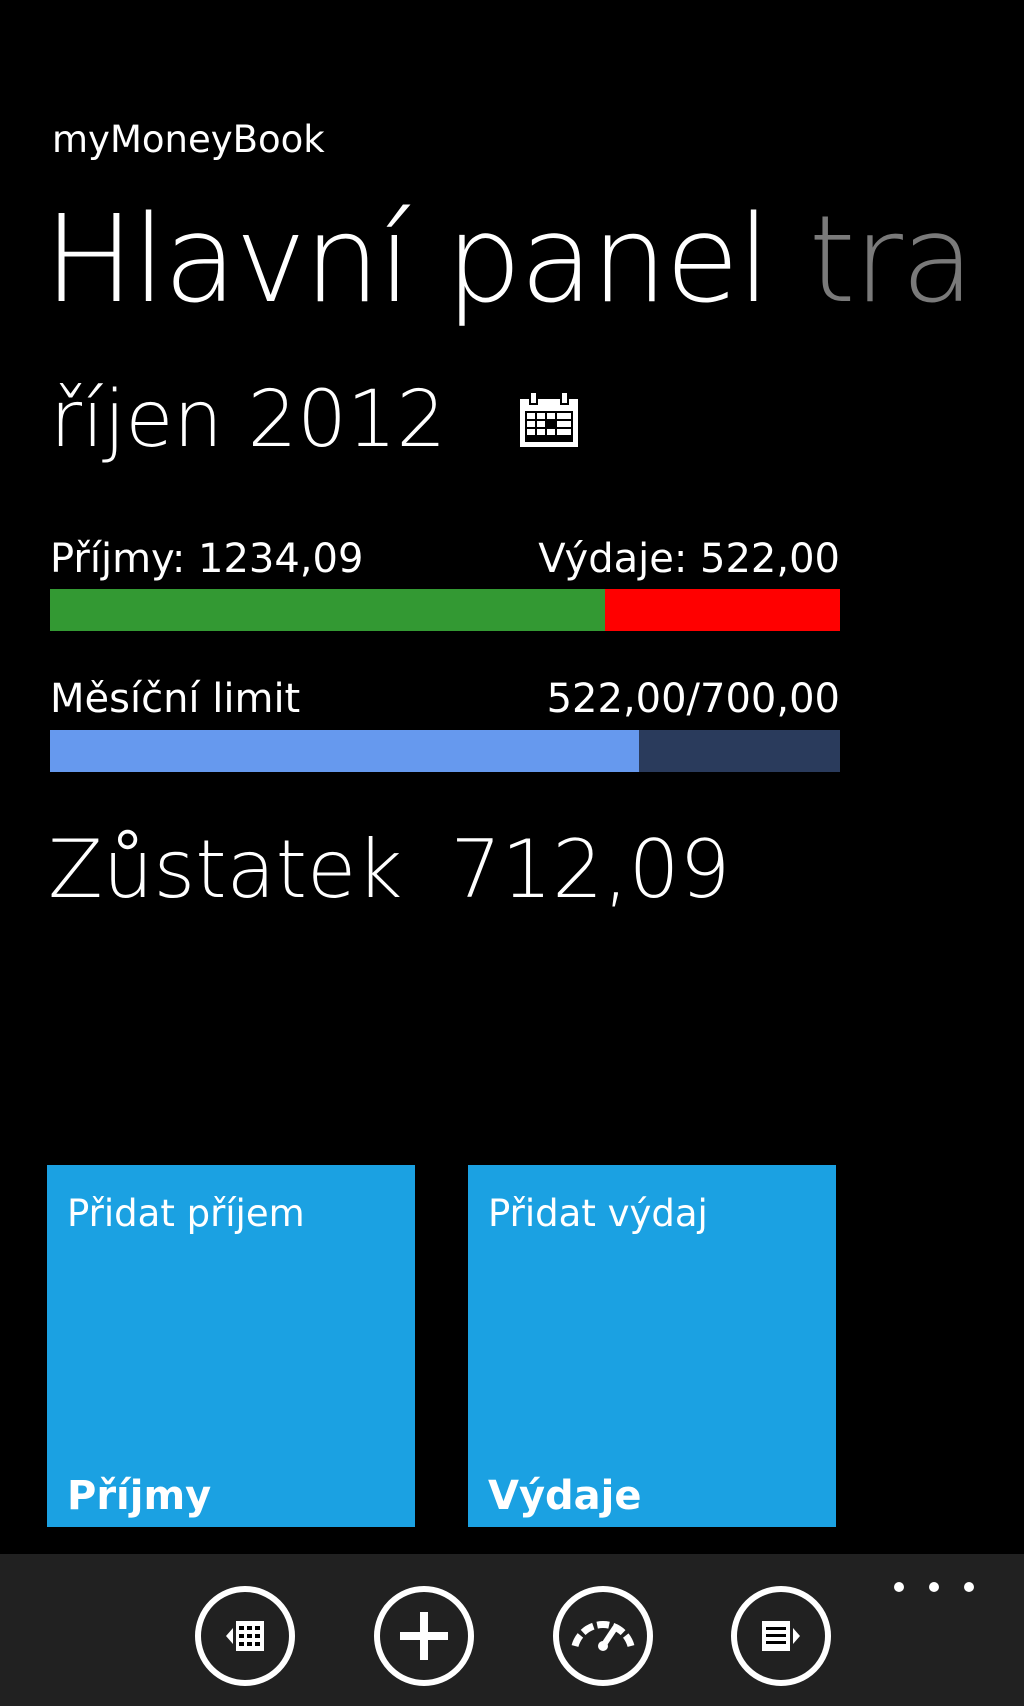 Image resolution: width=1024 pixels, height=1706 pixels. What do you see at coordinates (407, 260) in the screenshot?
I see `pivot-item-dashboard: Hlavní panel` at bounding box center [407, 260].